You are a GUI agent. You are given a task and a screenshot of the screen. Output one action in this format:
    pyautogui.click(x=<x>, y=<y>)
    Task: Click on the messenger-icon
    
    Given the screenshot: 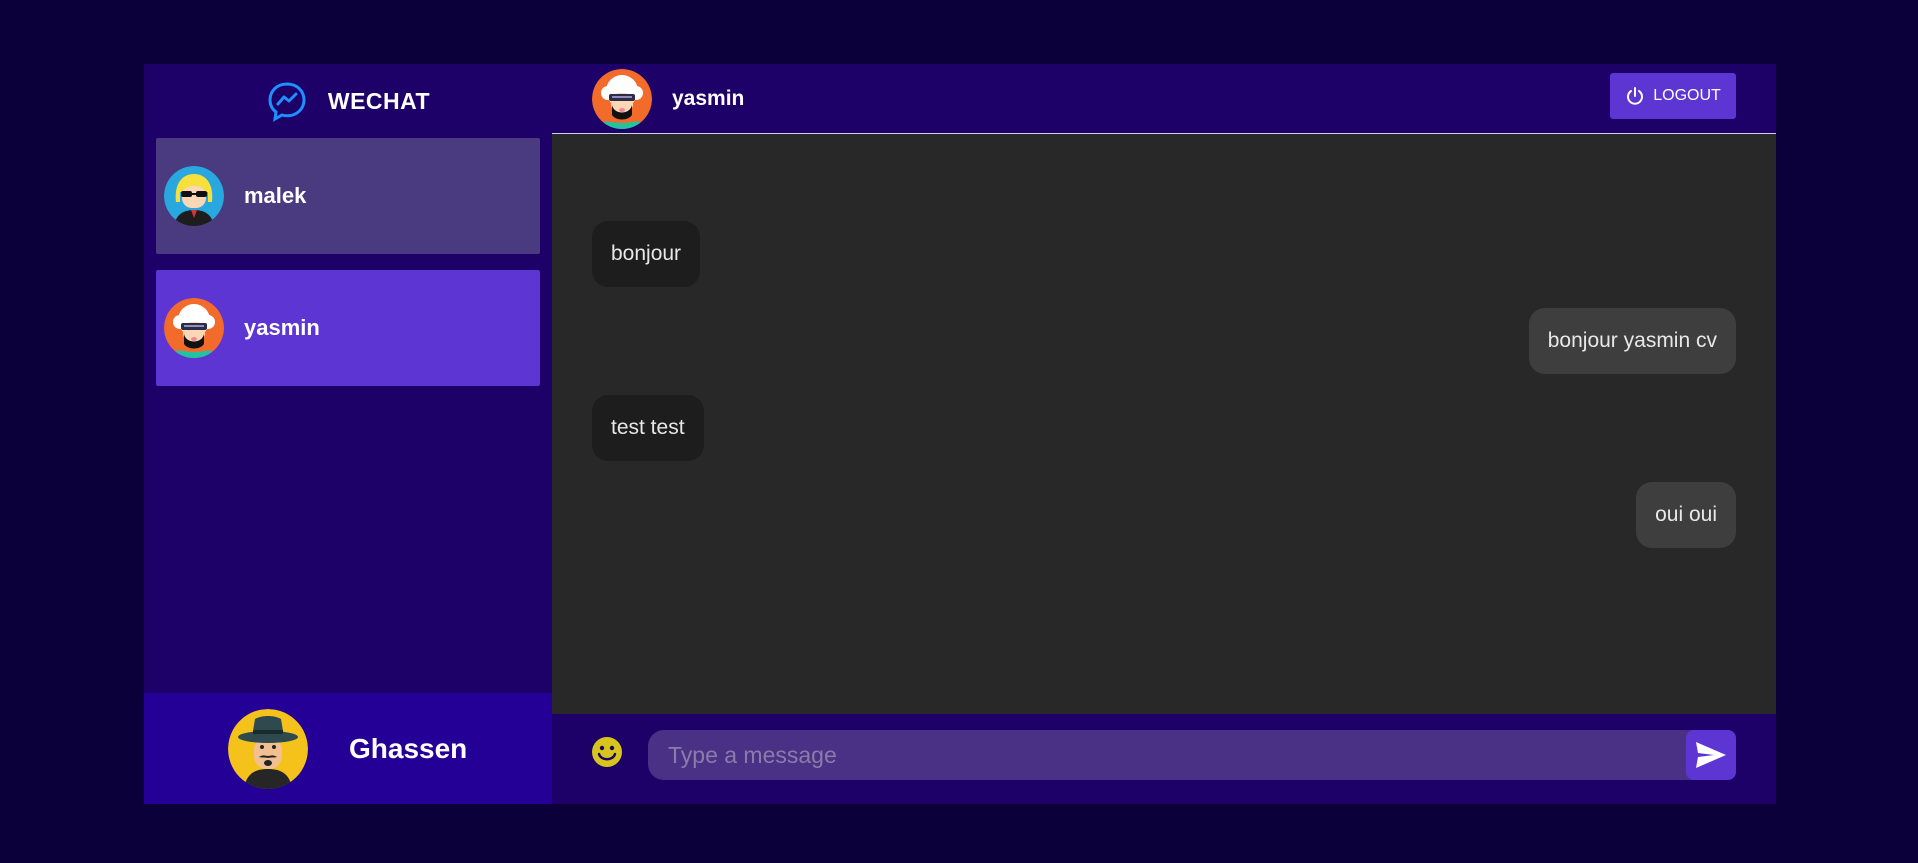 What is the action you would take?
    pyautogui.click(x=287, y=102)
    